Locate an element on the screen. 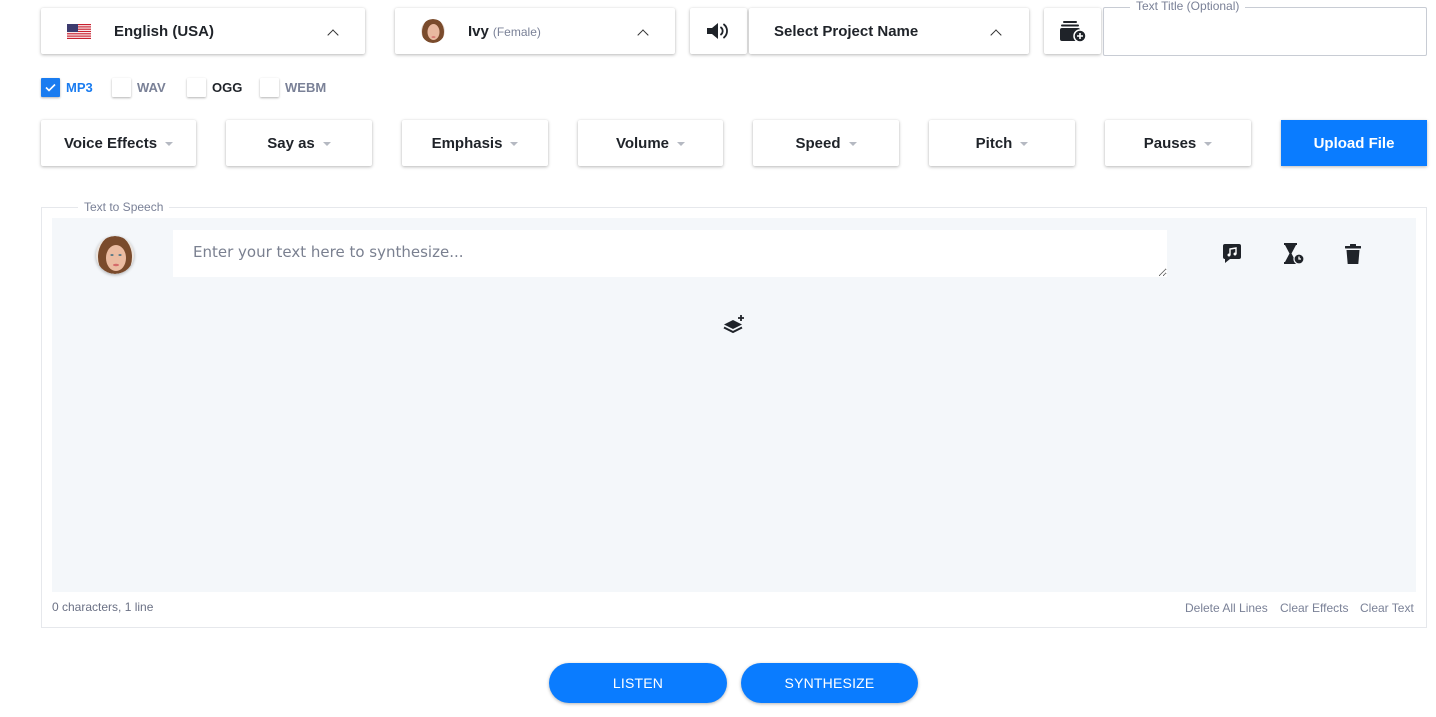 Image resolution: width=1436 pixels, height=717 pixels. speed-dropdown: Speed is located at coordinates (826, 143).